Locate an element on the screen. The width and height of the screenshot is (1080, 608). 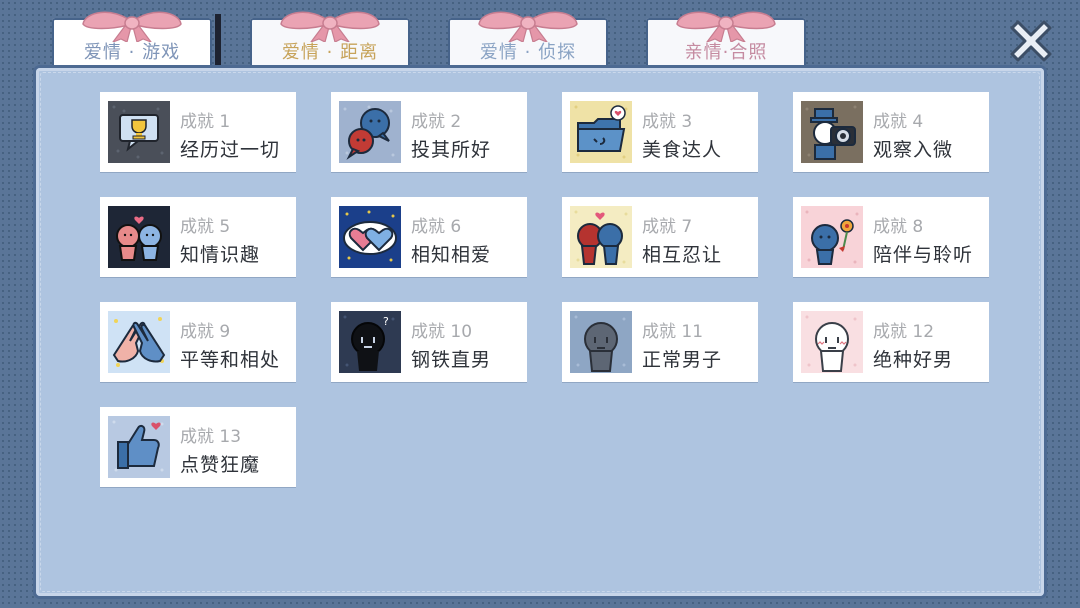
achievement-card-12: 成就 12 绝种好男 is located at coordinates (891, 342).